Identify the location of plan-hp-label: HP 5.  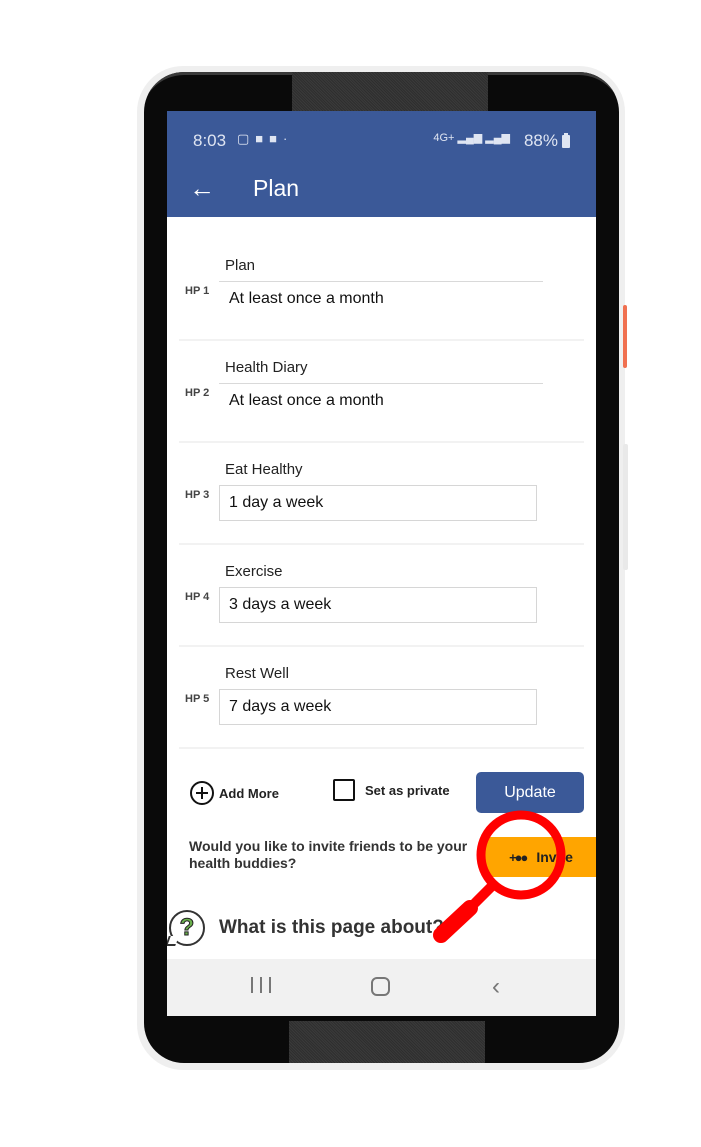
(197, 699).